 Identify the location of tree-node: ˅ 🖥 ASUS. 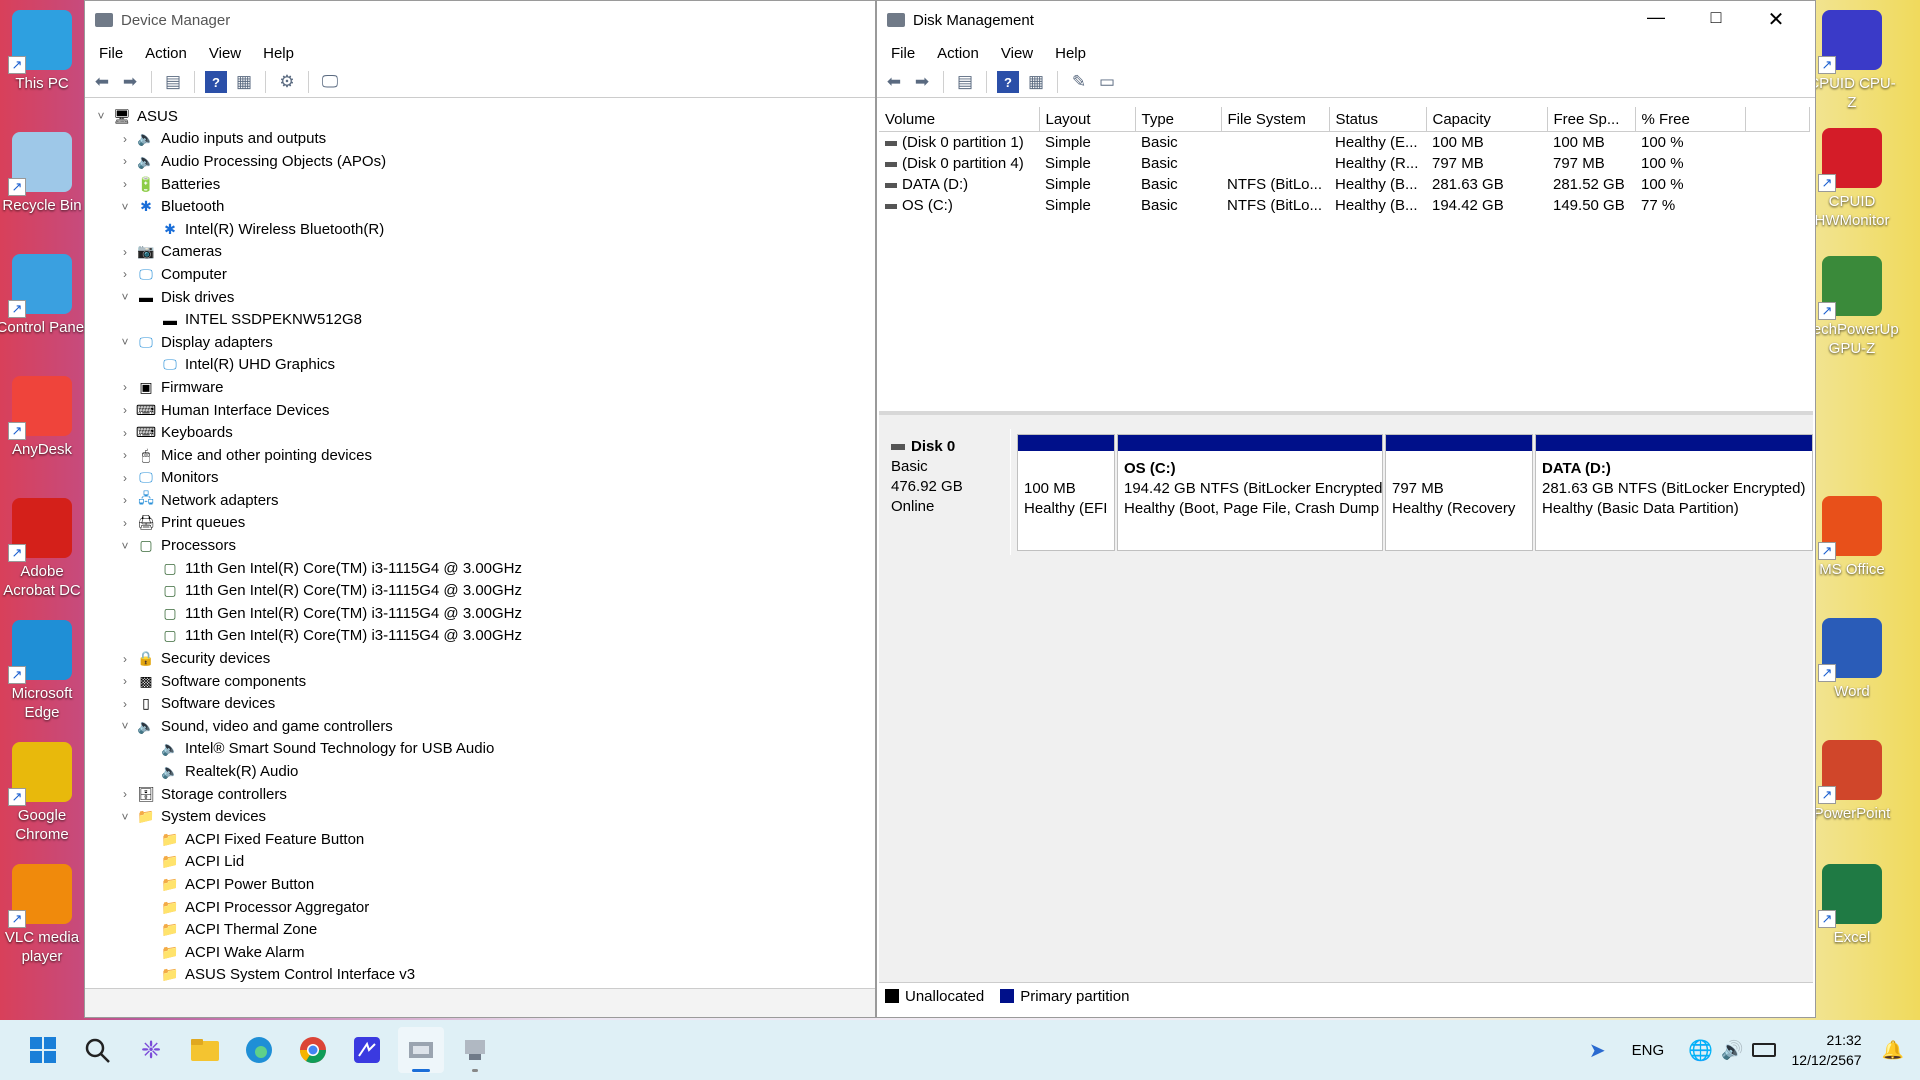
(481, 116).